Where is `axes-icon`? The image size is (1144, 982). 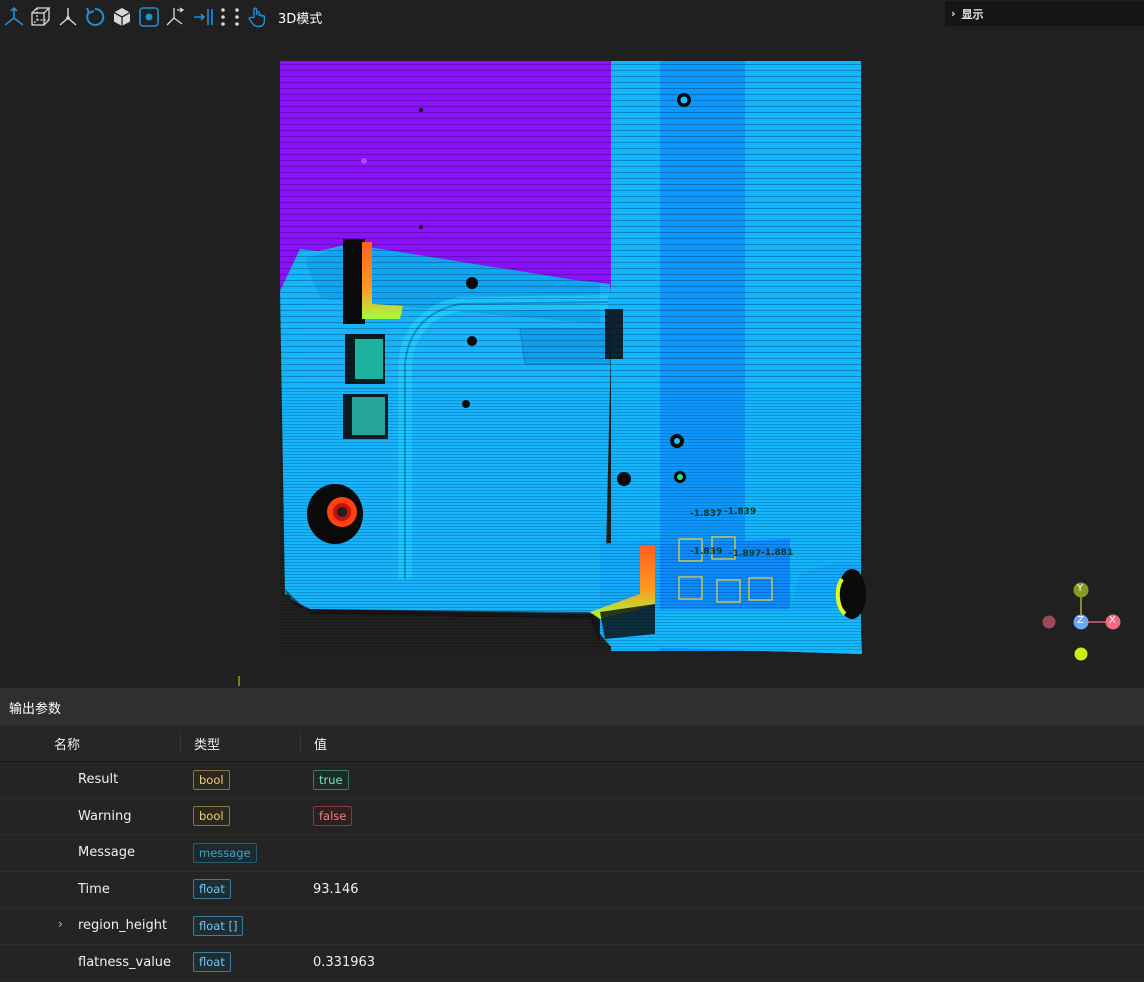
axes-icon is located at coordinates (13, 17).